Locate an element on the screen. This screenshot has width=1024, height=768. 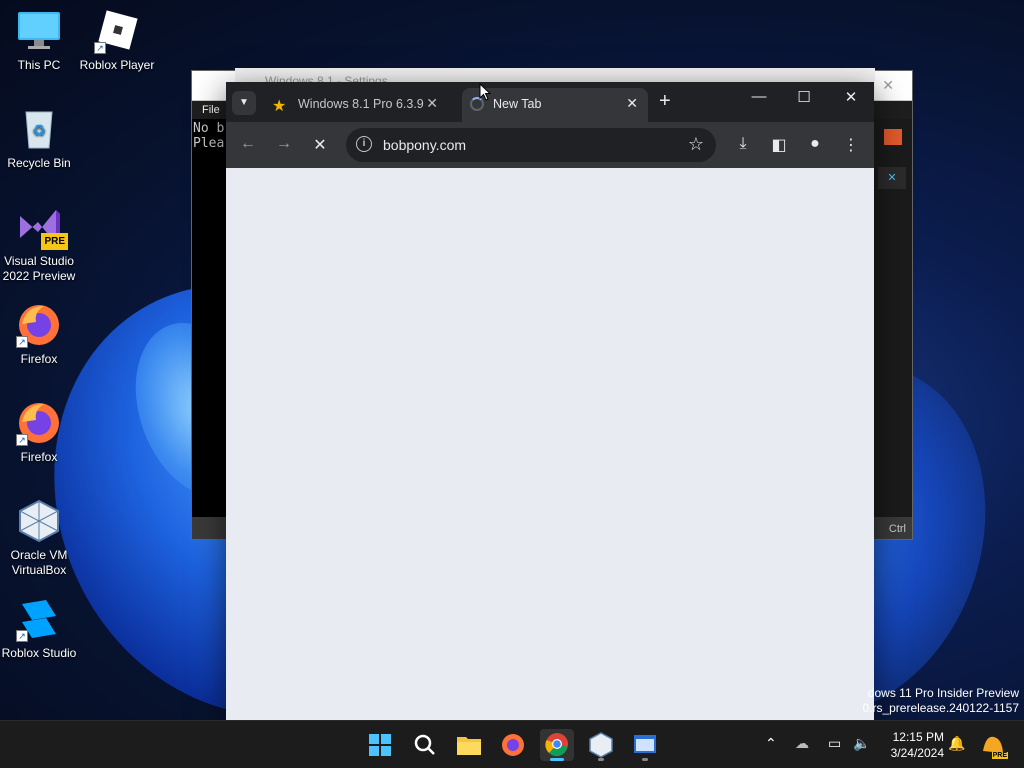
desktop-icon-roblox-studio: ↗ Roblox Studio is located at coordinates (39, 628).